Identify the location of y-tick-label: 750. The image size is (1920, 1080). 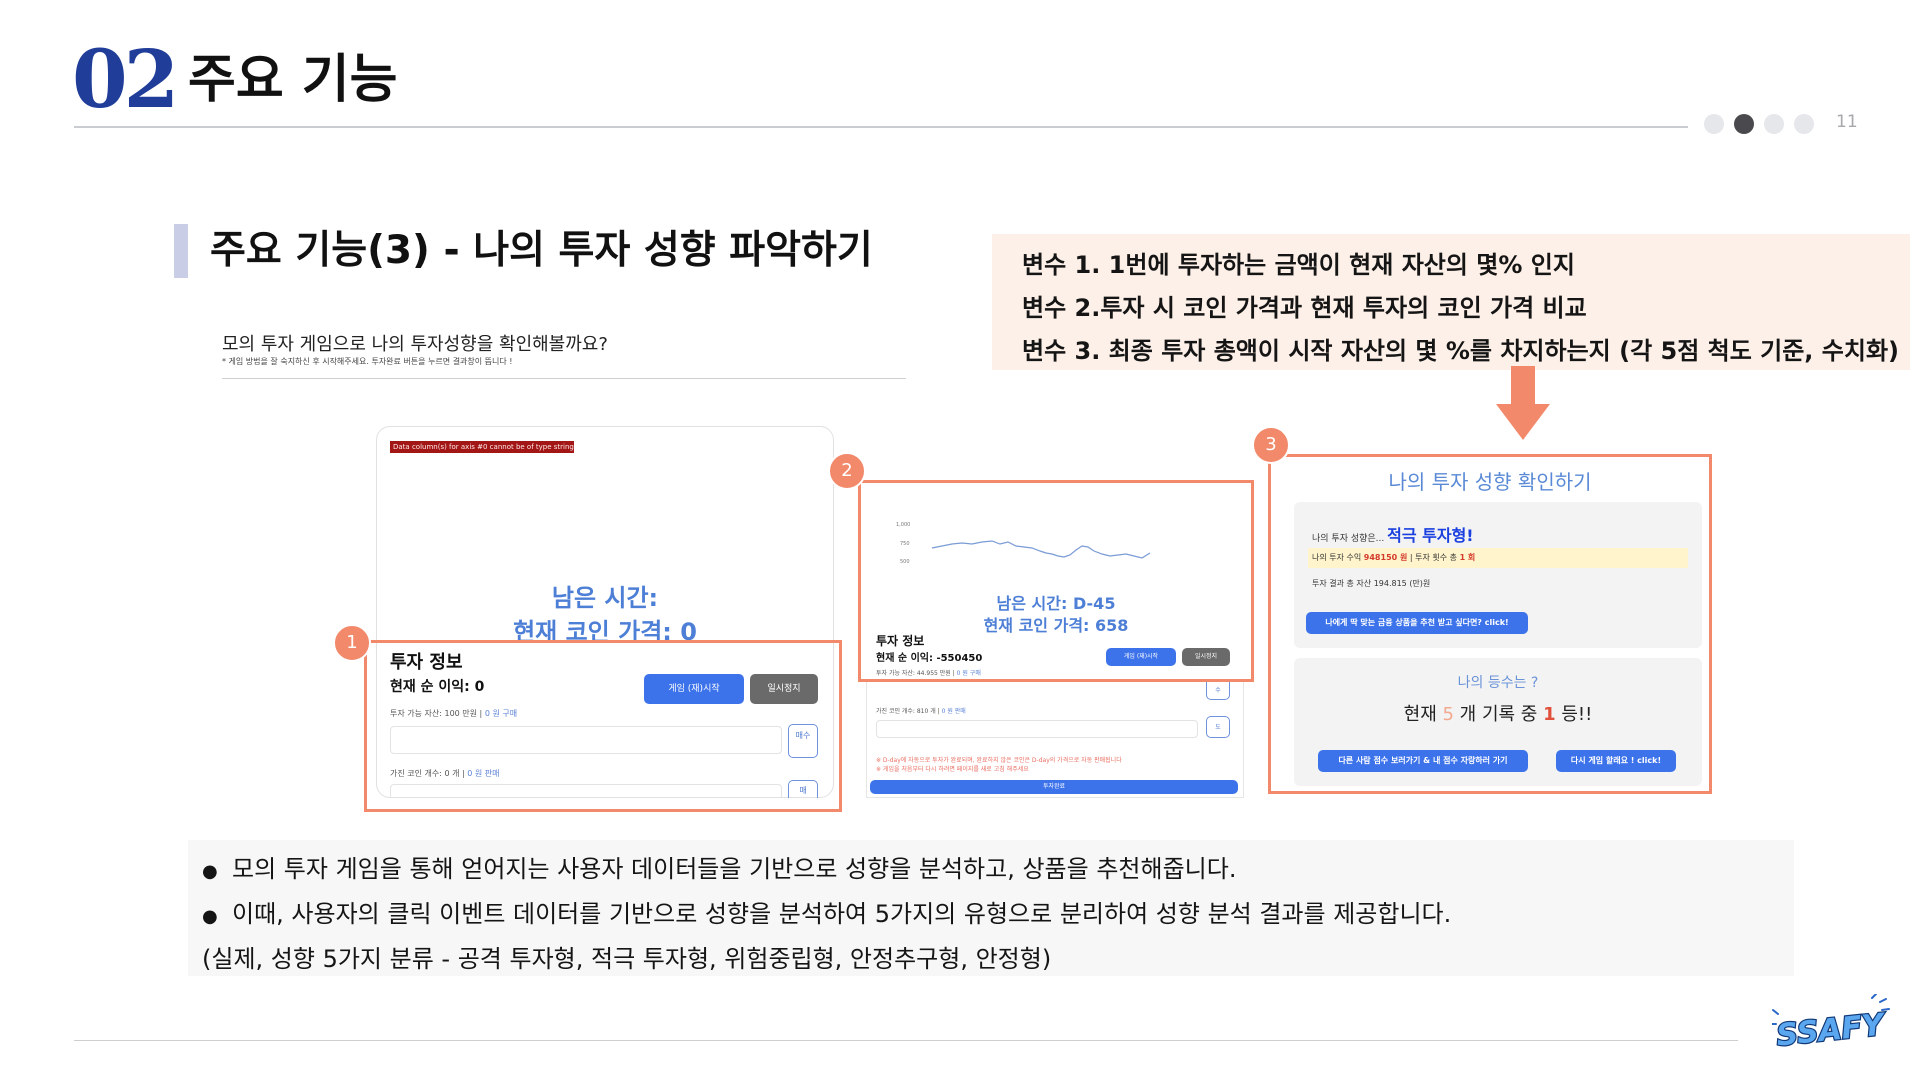
(905, 544).